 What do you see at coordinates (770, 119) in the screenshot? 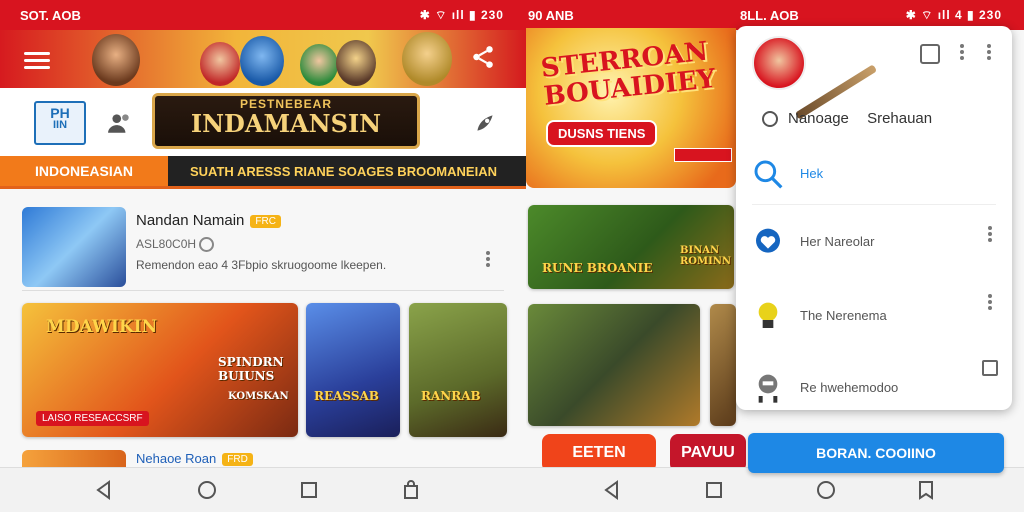
I see `search-small-icon` at bounding box center [770, 119].